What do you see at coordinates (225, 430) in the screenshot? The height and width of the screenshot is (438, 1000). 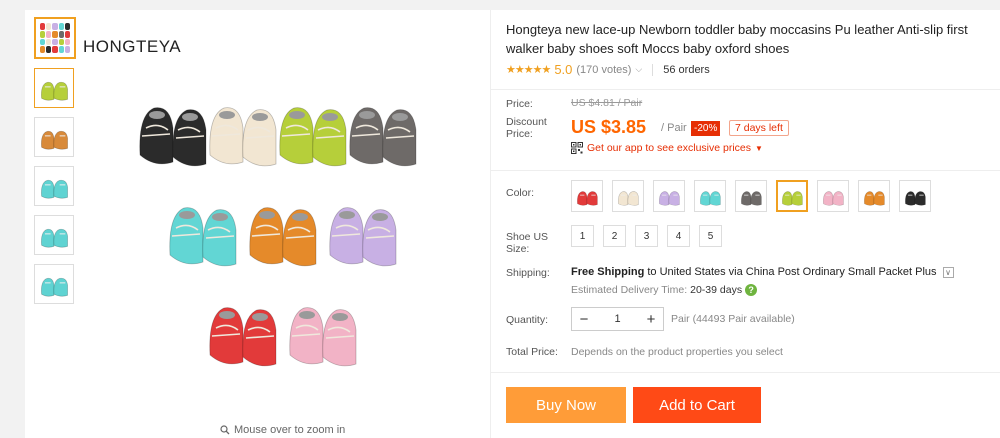 I see `magnifier-icon` at bounding box center [225, 430].